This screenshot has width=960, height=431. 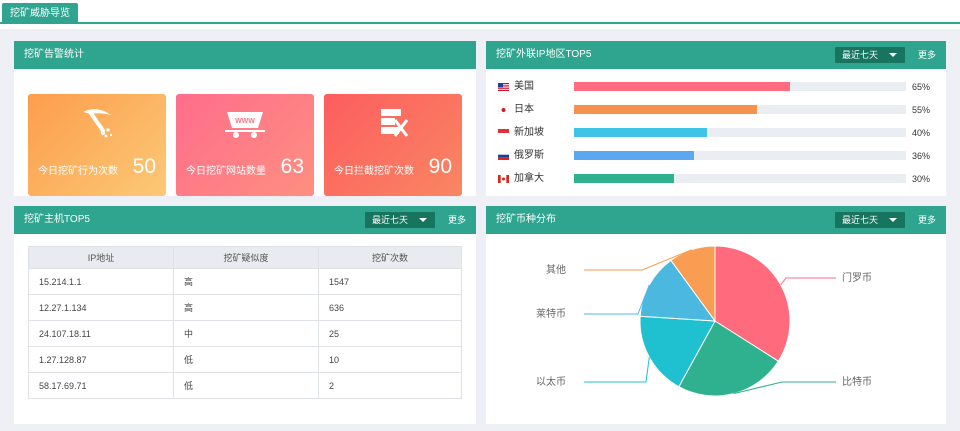 I want to click on table-row: 12.27.1.134 高 636, so click(x=245, y=307).